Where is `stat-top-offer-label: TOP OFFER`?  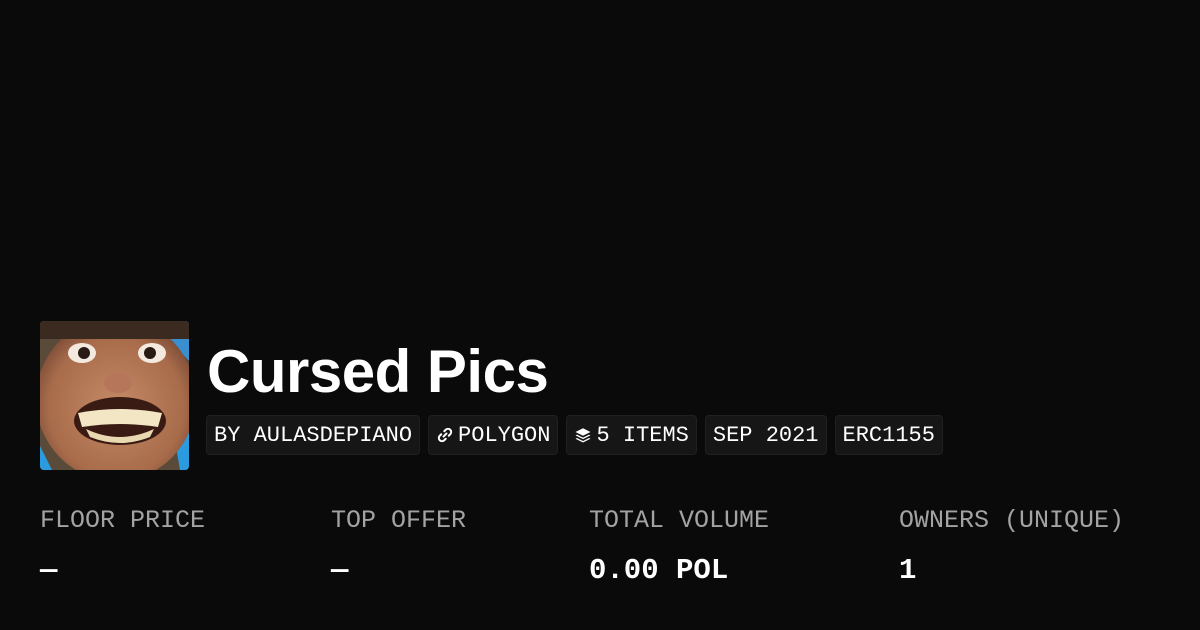
stat-top-offer-label: TOP OFFER is located at coordinates (399, 520).